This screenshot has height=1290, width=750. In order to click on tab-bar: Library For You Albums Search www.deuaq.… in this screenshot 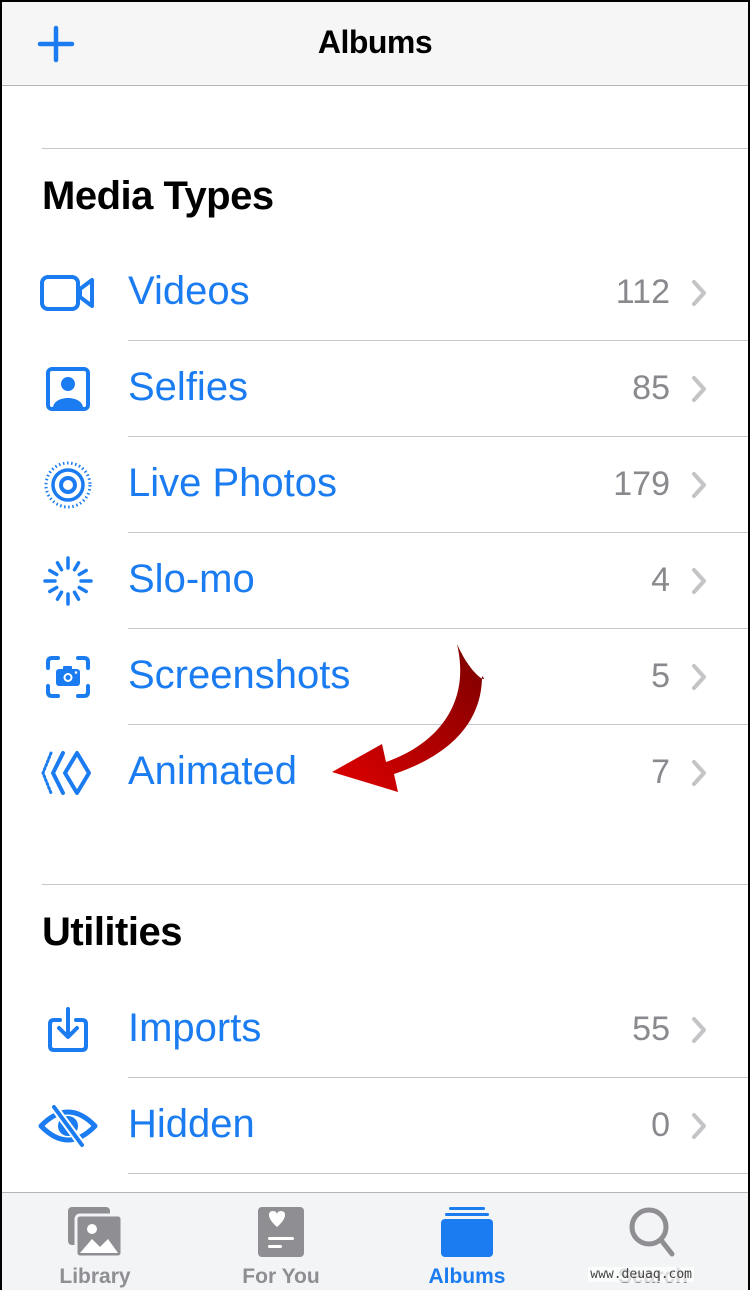, I will do `click(375, 1241)`.